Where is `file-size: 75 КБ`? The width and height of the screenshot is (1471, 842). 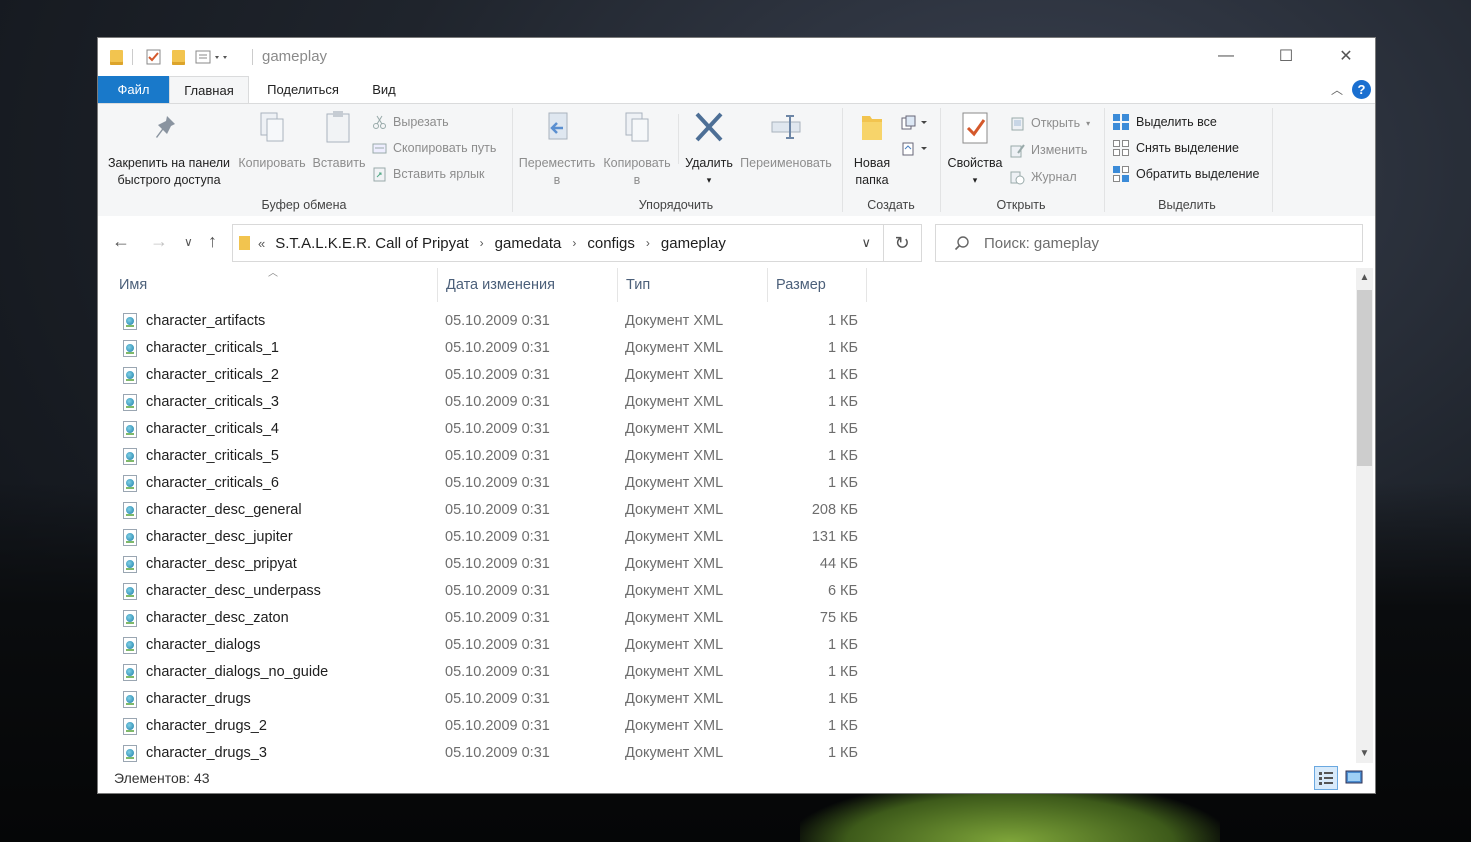 file-size: 75 КБ is located at coordinates (838, 618).